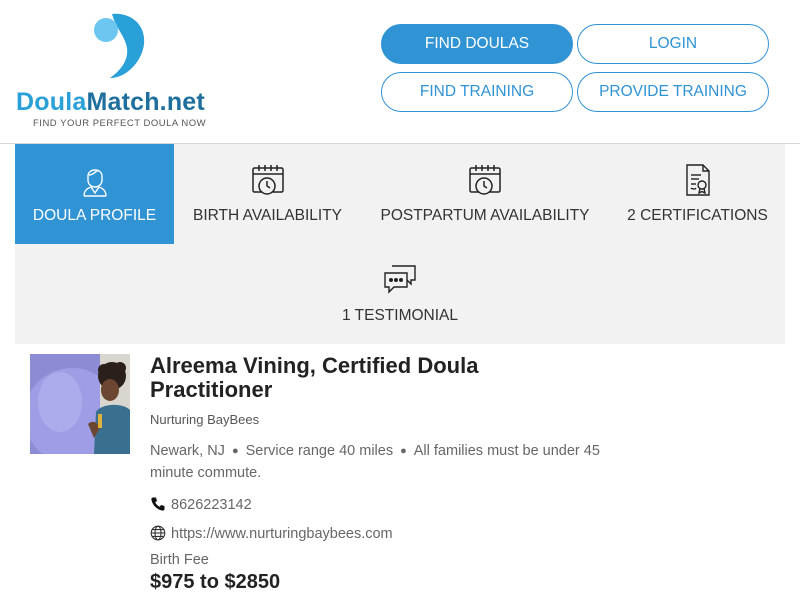 The height and width of the screenshot is (600, 800). What do you see at coordinates (319, 451) in the screenshot?
I see `service-range: Service range 40 miles` at bounding box center [319, 451].